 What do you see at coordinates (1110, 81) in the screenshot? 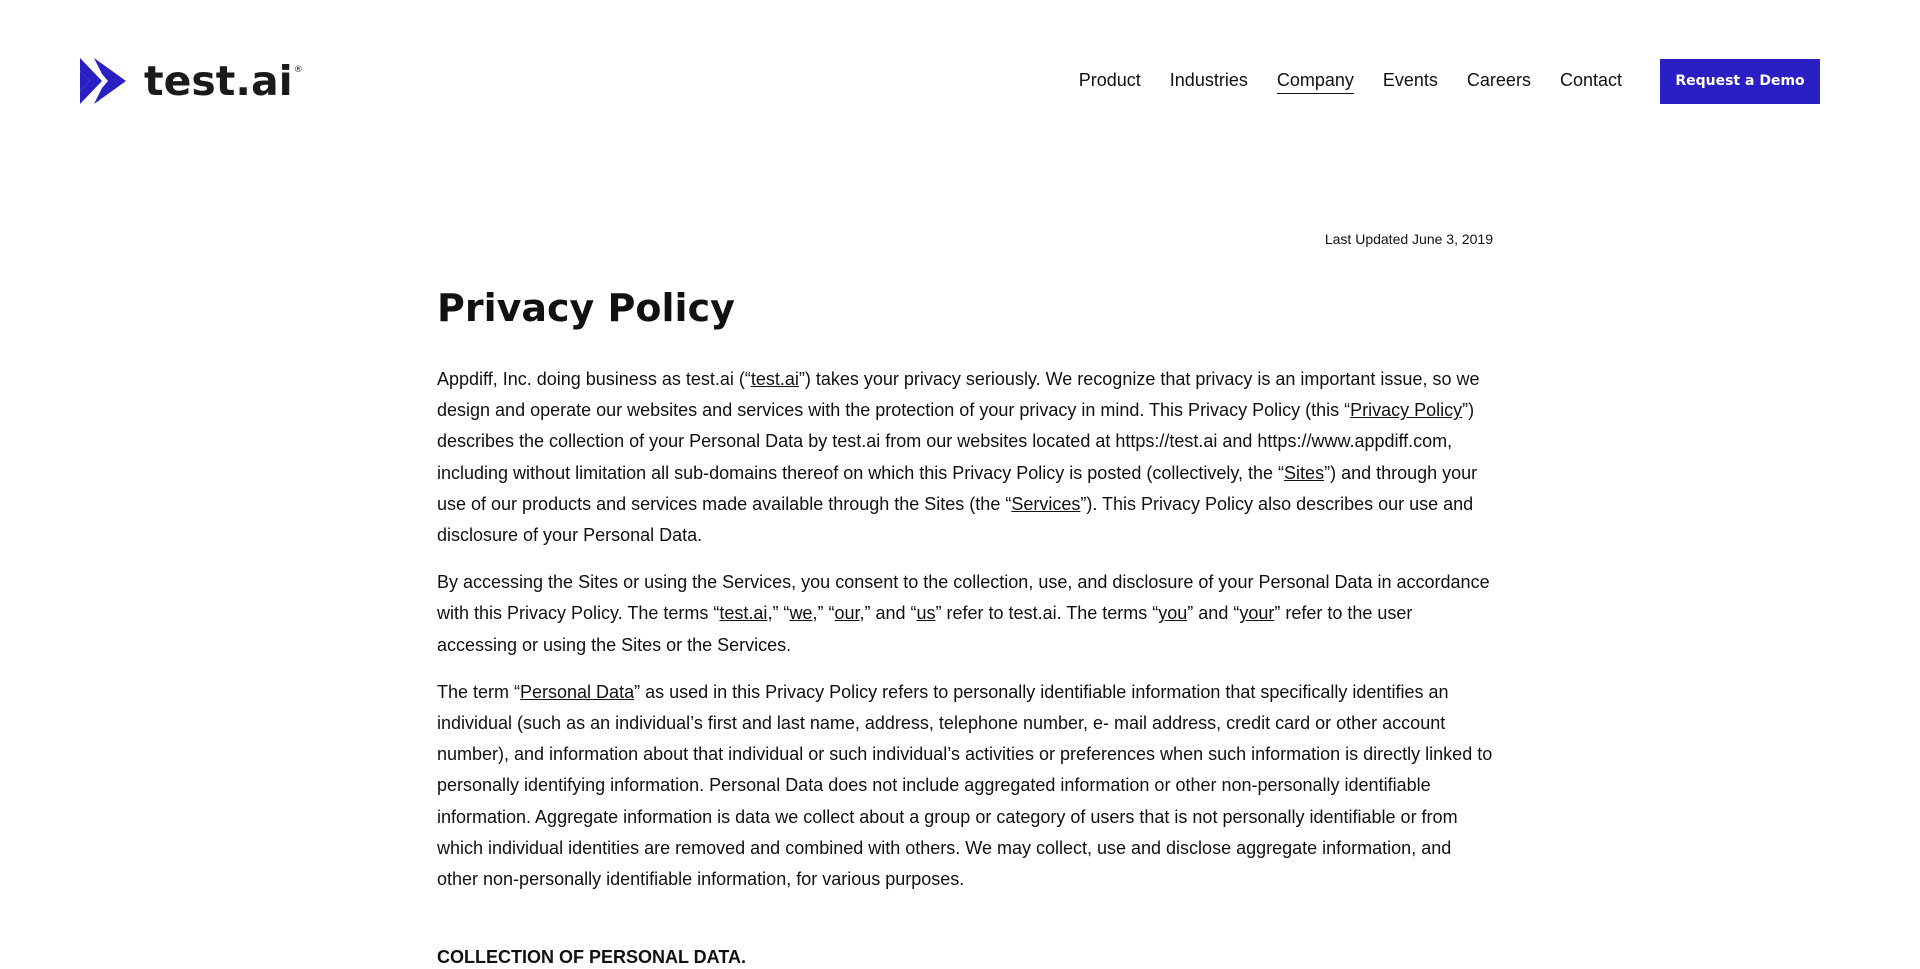
I see `nav-item-product: Product` at bounding box center [1110, 81].